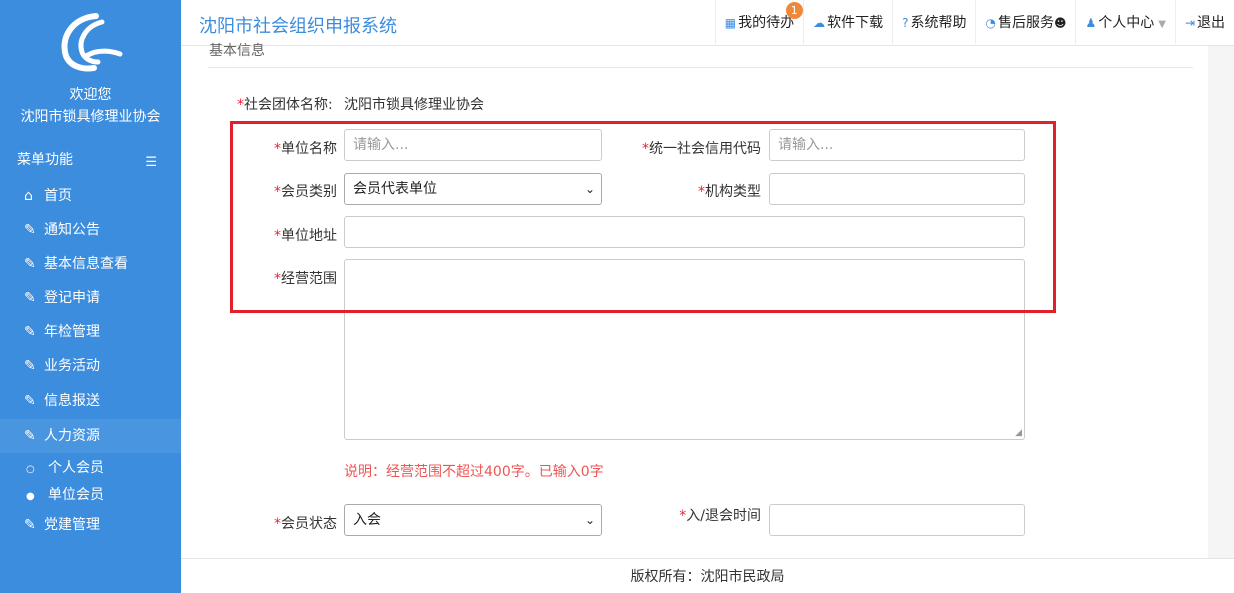 The image size is (1234, 593). I want to click on social-group-label-text: 社会团体名称:, so click(288, 105).